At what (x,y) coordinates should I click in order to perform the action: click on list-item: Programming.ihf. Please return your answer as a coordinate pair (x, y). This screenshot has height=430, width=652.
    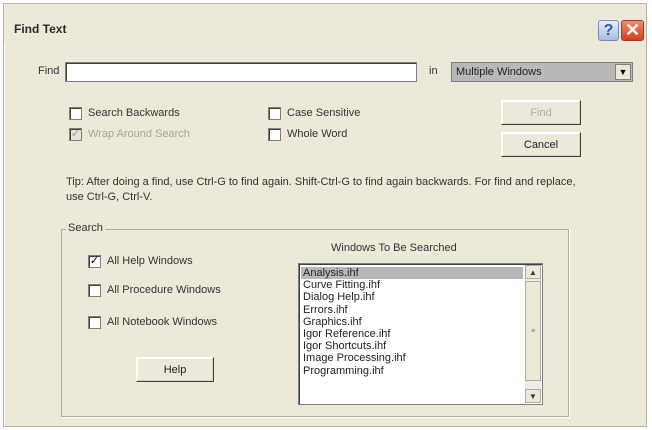
    Looking at the image, I should click on (412, 371).